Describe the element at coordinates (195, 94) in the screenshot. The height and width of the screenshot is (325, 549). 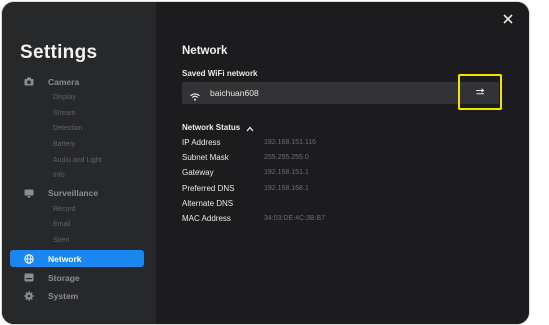
I see `wifi-icon` at that location.